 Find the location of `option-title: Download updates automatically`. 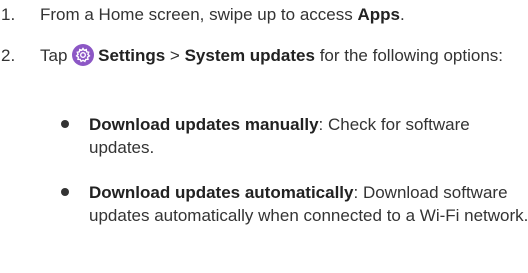

option-title: Download updates automatically is located at coordinates (221, 192).